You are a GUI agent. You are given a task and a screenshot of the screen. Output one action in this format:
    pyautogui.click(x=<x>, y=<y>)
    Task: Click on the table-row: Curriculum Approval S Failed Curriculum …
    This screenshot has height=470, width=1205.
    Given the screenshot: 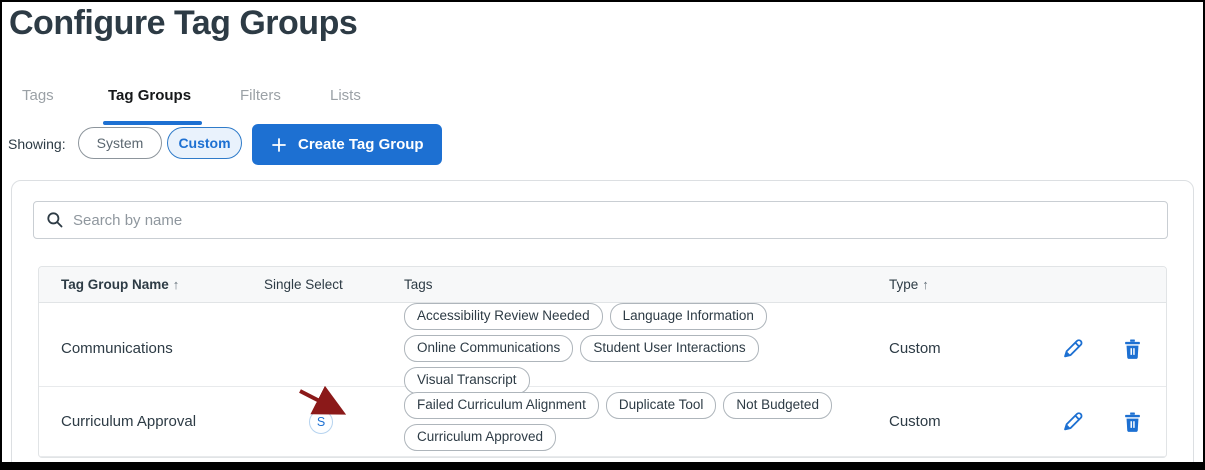 What is the action you would take?
    pyautogui.click(x=602, y=422)
    